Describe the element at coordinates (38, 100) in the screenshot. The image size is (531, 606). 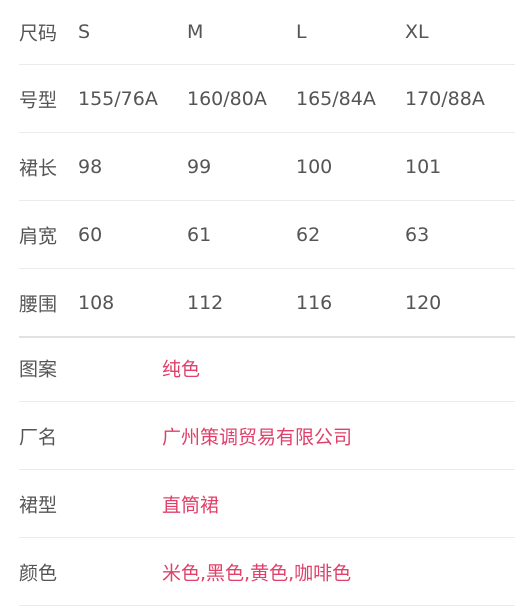
I see `row-label-model: 号型` at that location.